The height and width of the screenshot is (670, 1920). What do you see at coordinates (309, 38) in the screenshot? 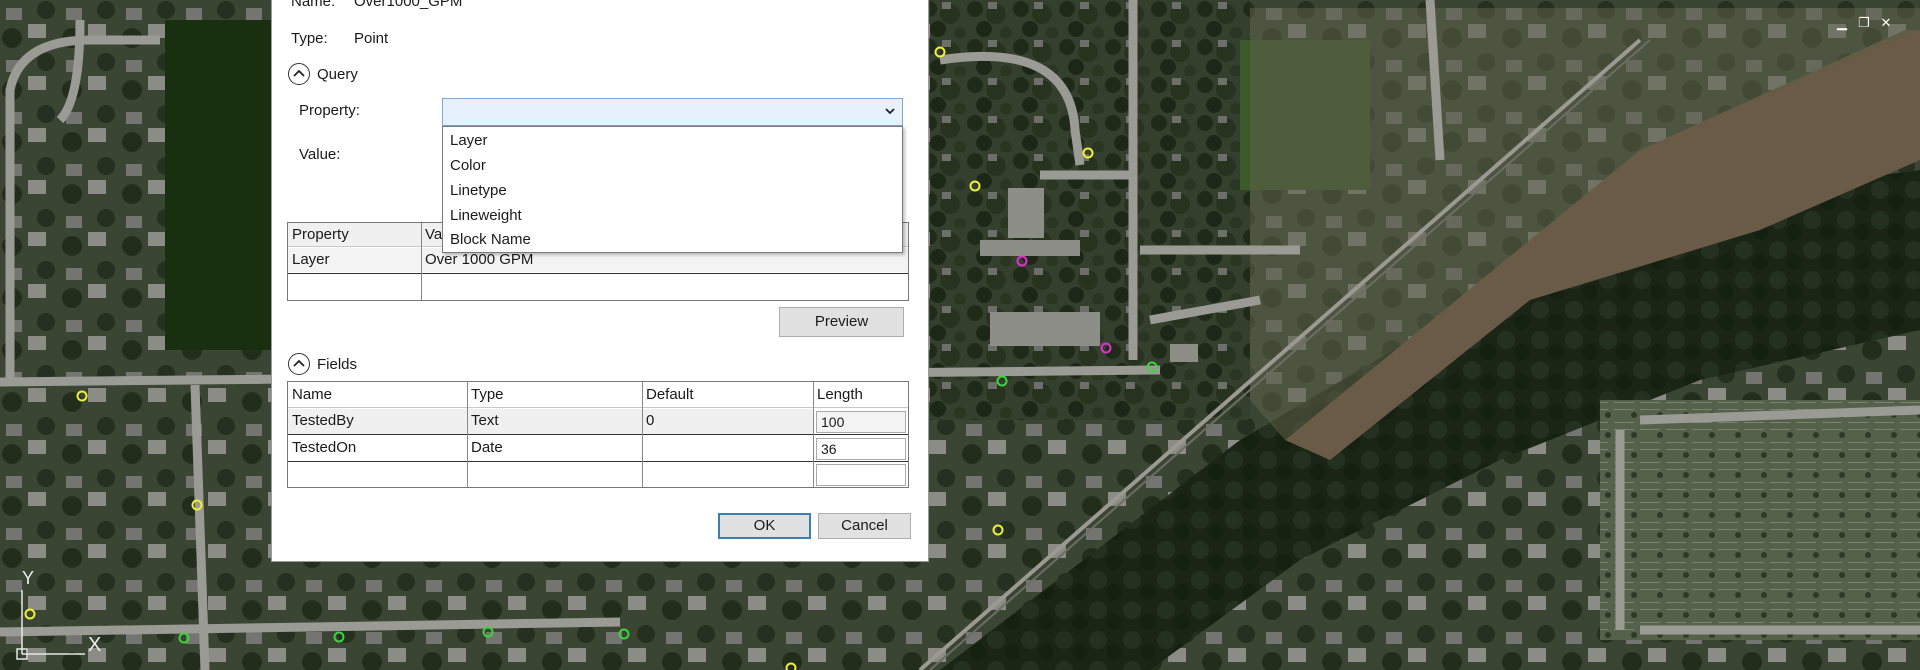
I see `type-label: Type:` at bounding box center [309, 38].